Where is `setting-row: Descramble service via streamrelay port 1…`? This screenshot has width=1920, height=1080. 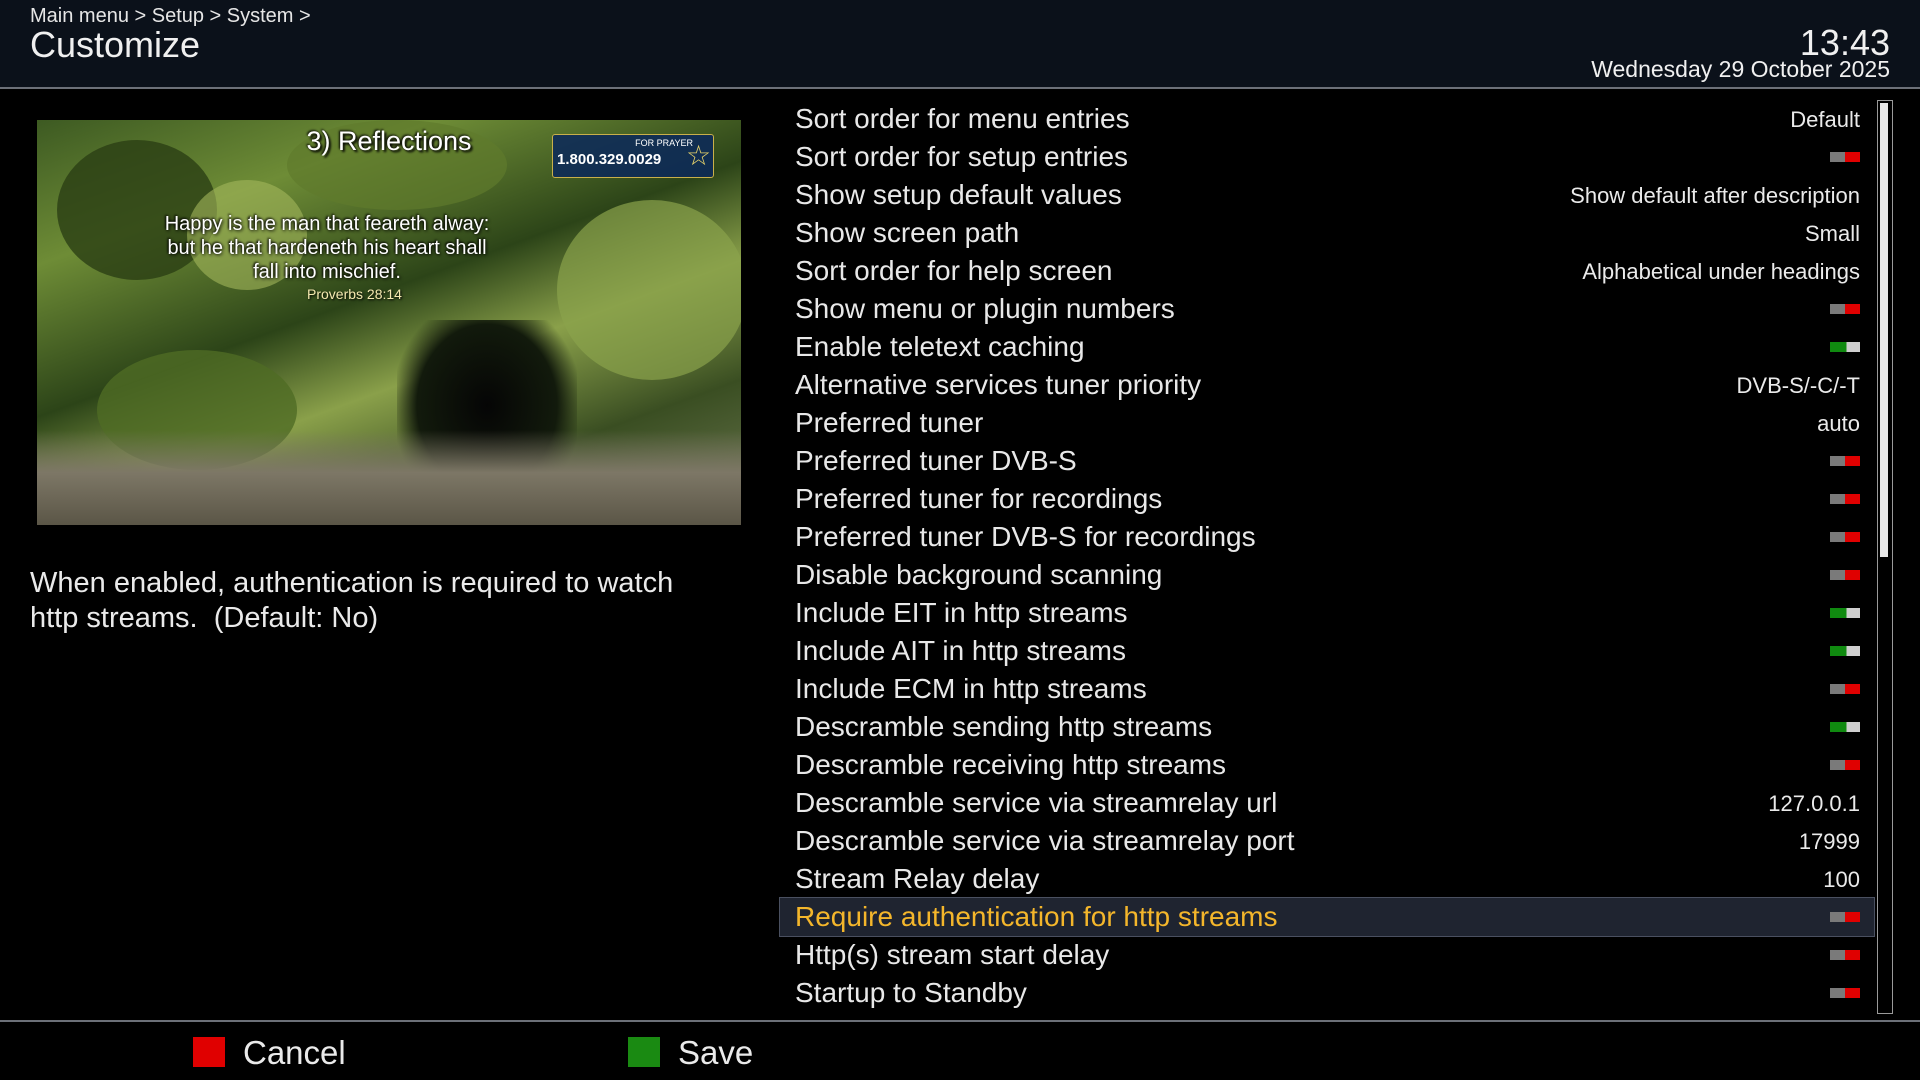
setting-row: Descramble service via streamrelay port 1… is located at coordinates (1327, 841).